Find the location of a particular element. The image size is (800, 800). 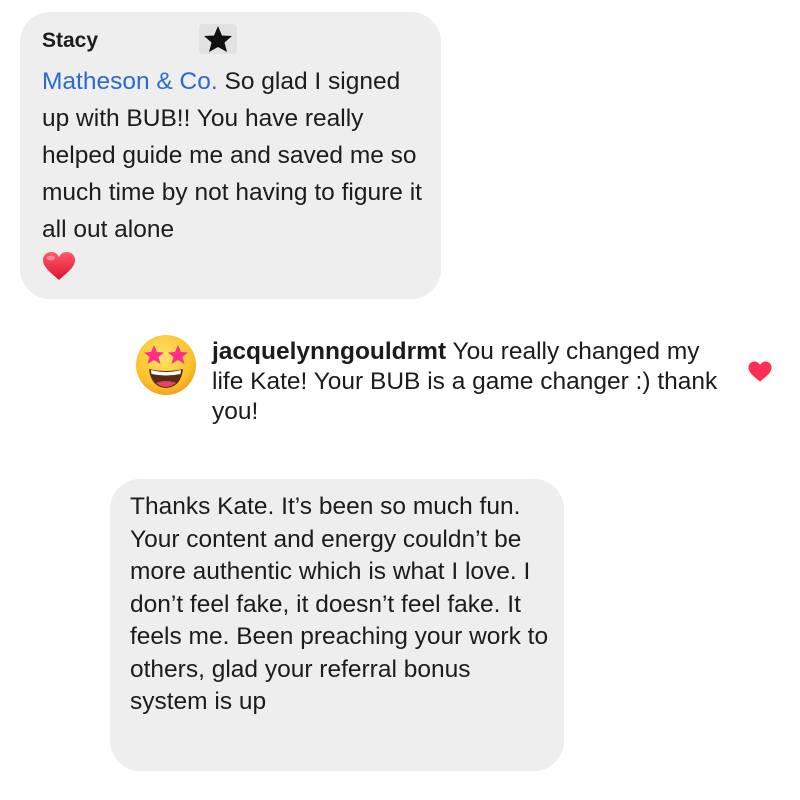

comment-username: jacquelynngouldrmt is located at coordinates (329, 351).